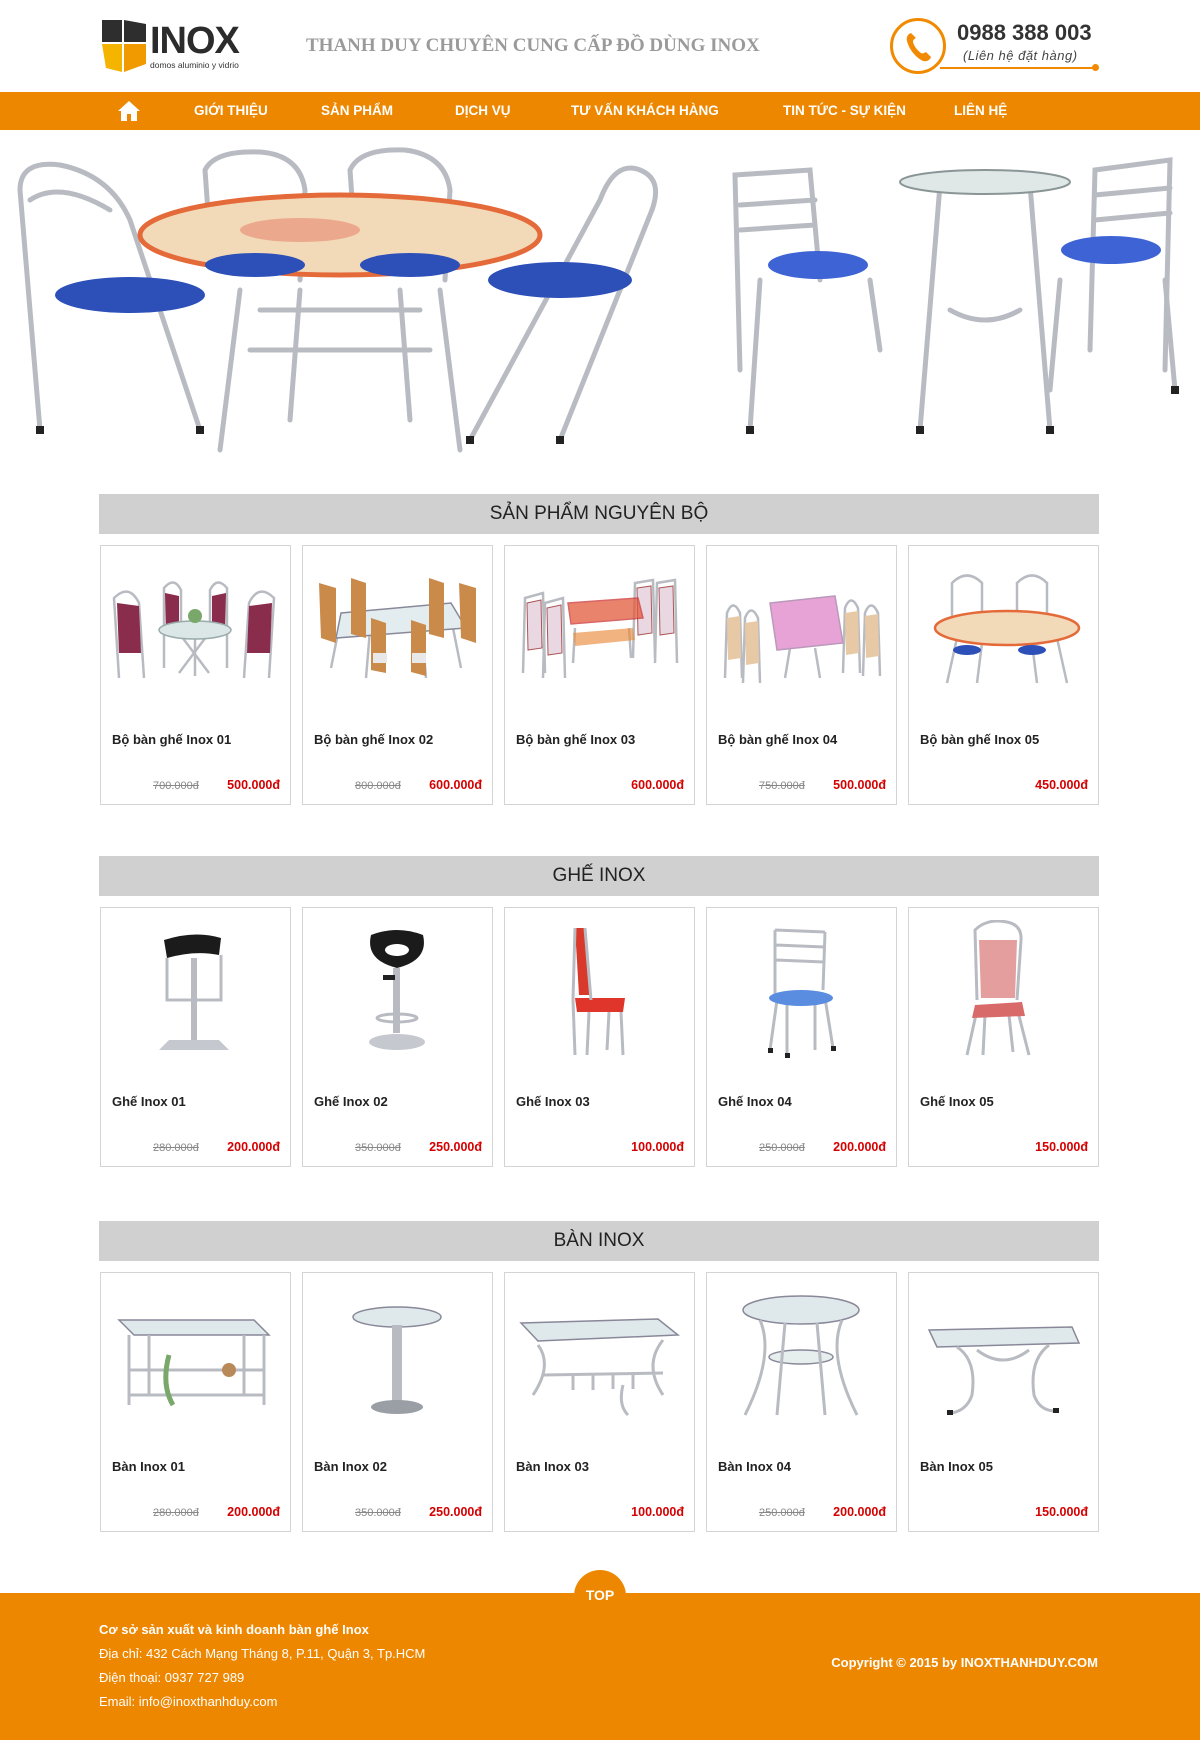 The image size is (1200, 1740). I want to click on product-card: Ghế Inox 05 150.000đ, so click(1003, 1037).